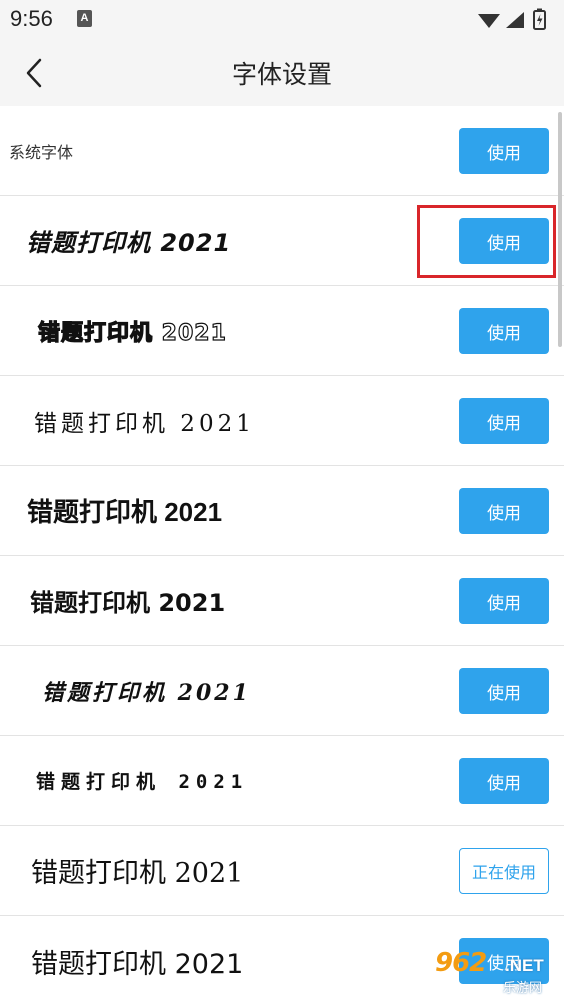 Image resolution: width=564 pixels, height=1004 pixels. What do you see at coordinates (41, 152) in the screenshot?
I see `font-preview-label: 系统字体` at bounding box center [41, 152].